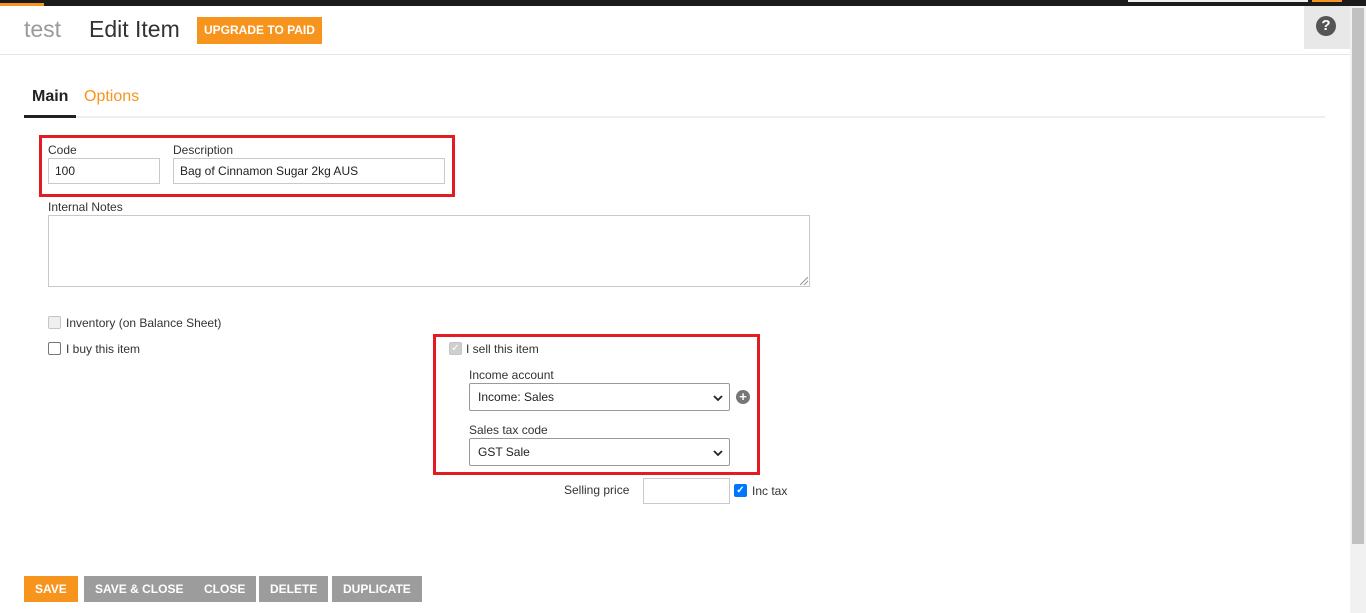  Describe the element at coordinates (674, 98) in the screenshot. I see `tab-bar: Main Options` at that location.